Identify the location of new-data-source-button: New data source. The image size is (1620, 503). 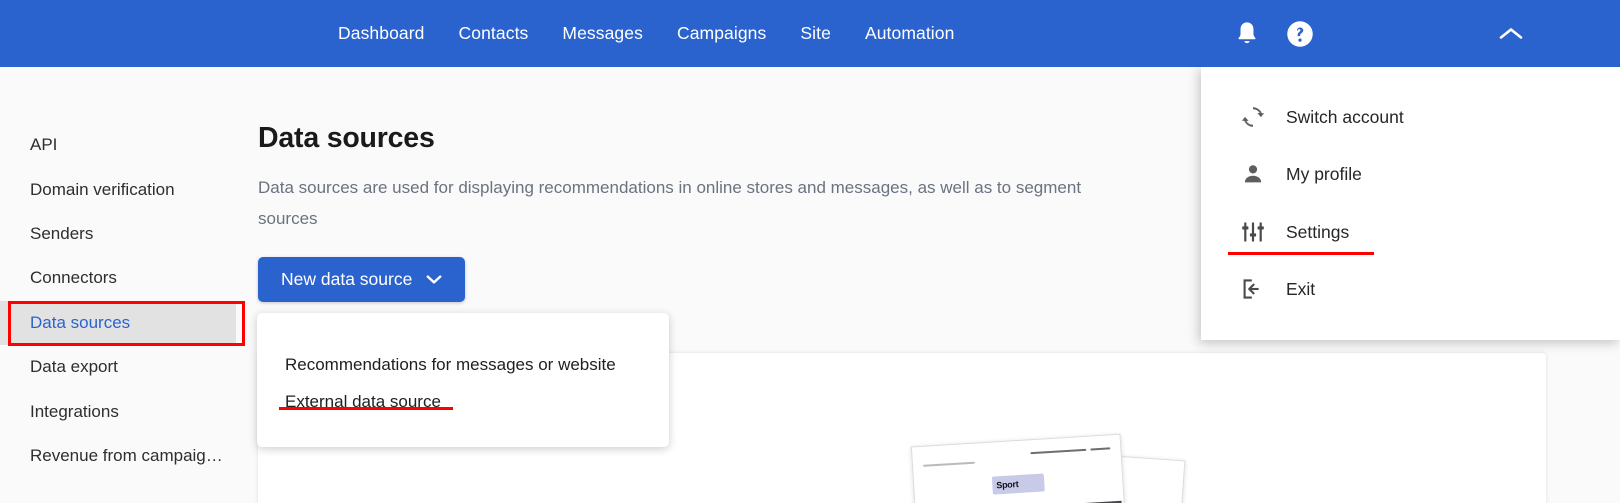
(362, 279).